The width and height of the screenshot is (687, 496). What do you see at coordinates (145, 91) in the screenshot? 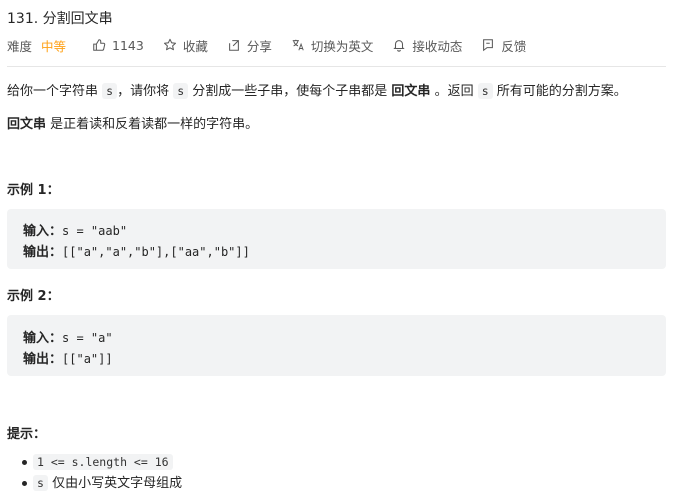
I see `desc-text: ，请你将` at bounding box center [145, 91].